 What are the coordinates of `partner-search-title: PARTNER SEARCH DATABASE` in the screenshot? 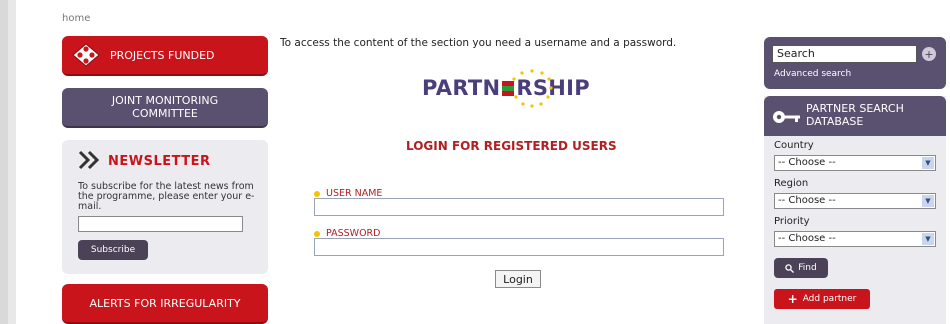 It's located at (855, 115).